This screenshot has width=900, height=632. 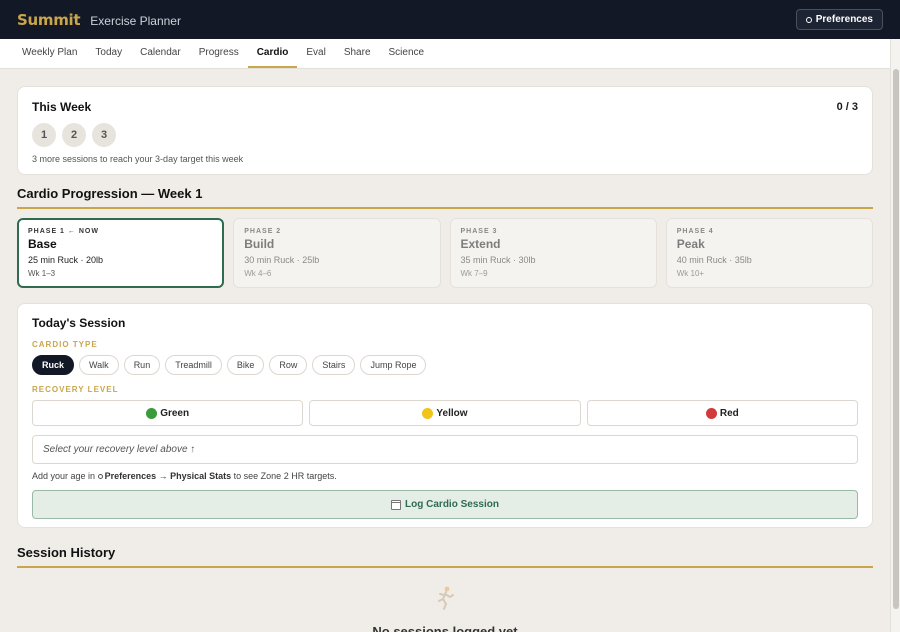 I want to click on top-bar: Summit Exercise Planner Preferences, so click(x=450, y=19).